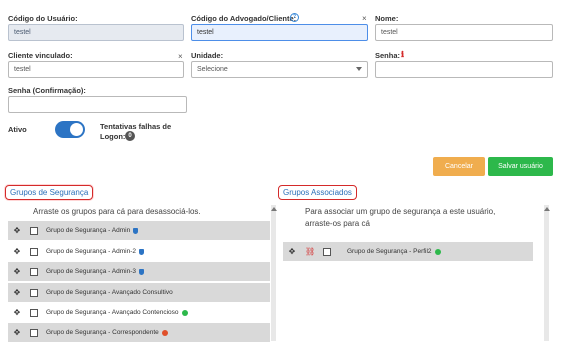 The width and height of the screenshot is (567, 342). I want to click on associated-label: Grupo de Segurança - Perfil2, so click(389, 251).